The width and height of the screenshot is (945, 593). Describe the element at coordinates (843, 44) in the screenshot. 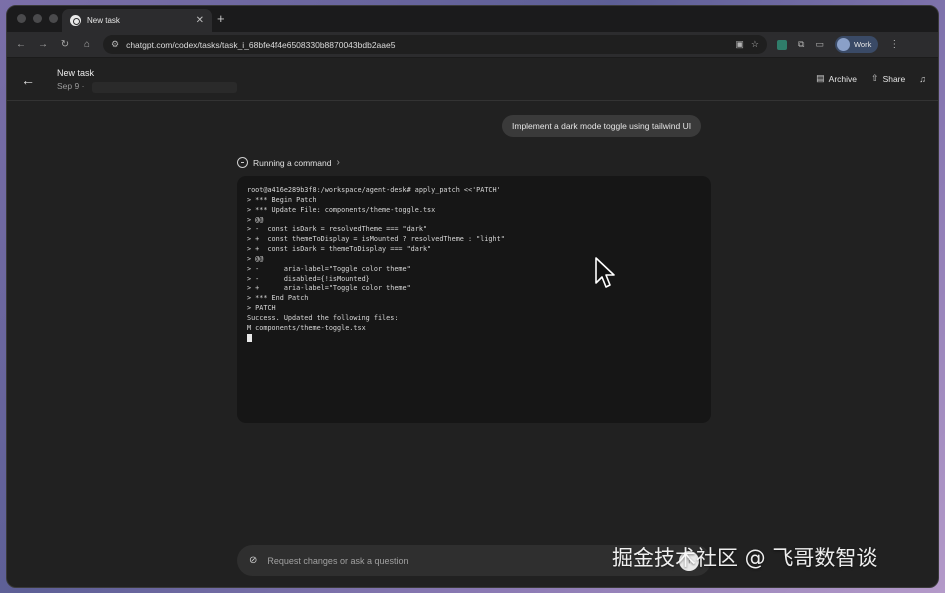

I see `avatar` at that location.